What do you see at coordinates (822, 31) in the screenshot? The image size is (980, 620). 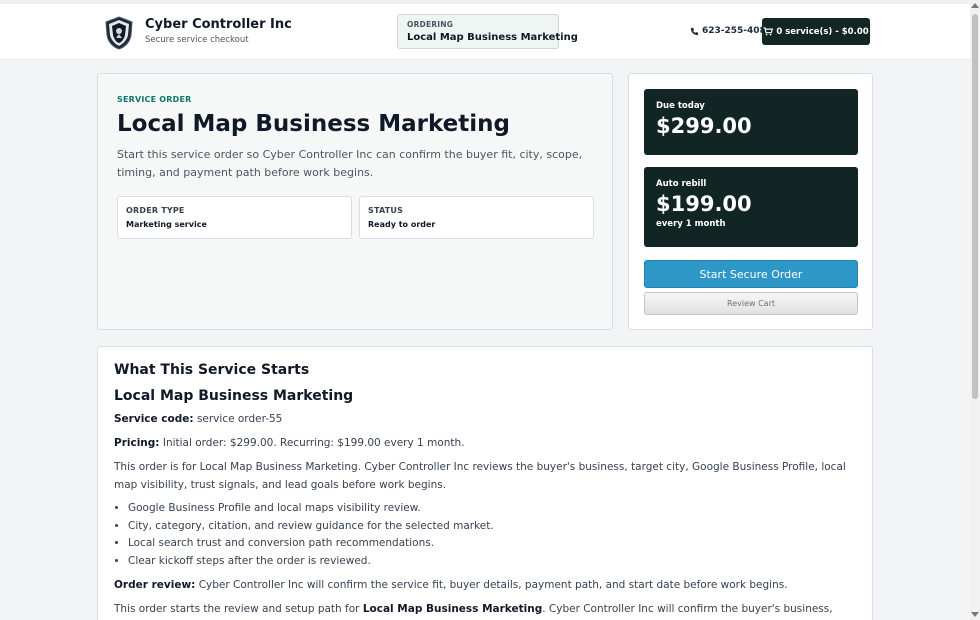 I see `cart-label: 0 service(s) - $0.00` at bounding box center [822, 31].